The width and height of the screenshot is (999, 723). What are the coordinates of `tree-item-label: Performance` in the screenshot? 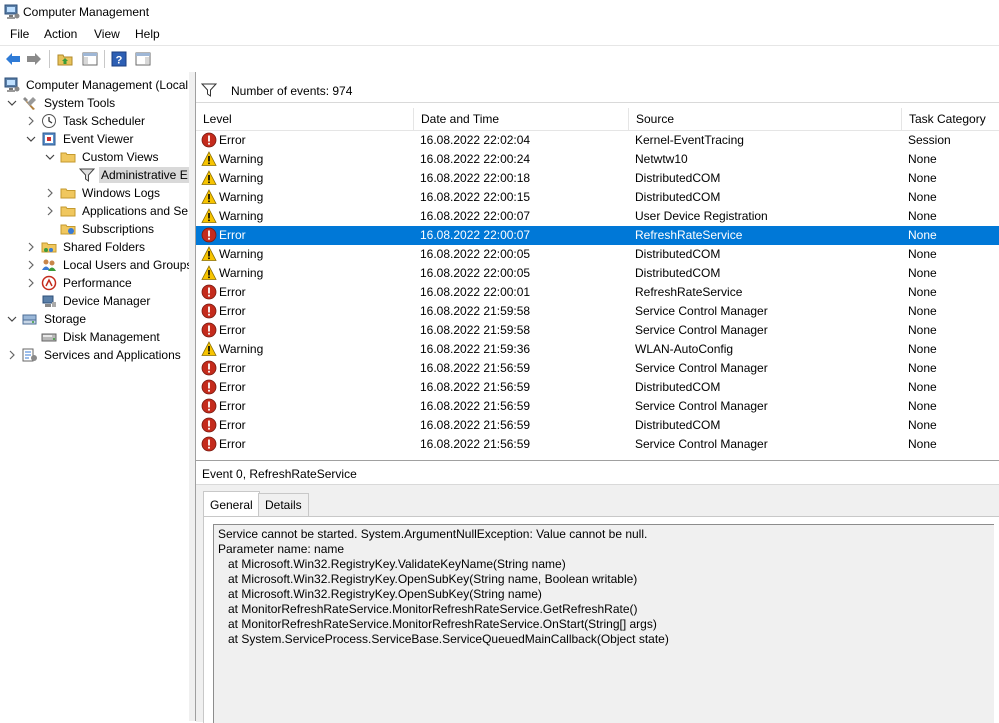 It's located at (97, 283).